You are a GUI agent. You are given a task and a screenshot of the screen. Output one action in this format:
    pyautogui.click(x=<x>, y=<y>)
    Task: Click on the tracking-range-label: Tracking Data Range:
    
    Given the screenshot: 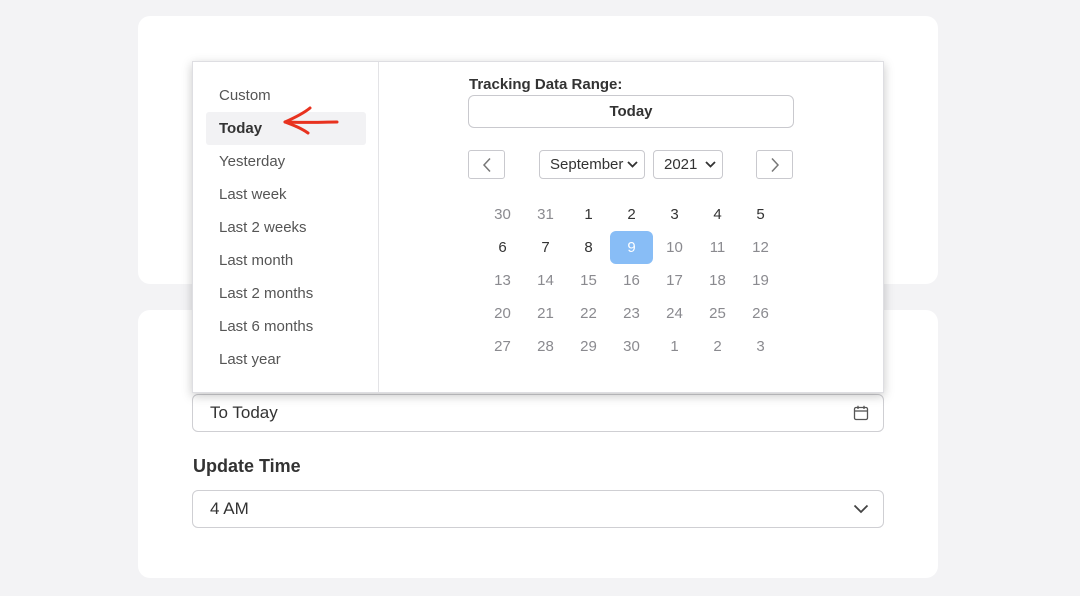 What is the action you would take?
    pyautogui.click(x=546, y=84)
    